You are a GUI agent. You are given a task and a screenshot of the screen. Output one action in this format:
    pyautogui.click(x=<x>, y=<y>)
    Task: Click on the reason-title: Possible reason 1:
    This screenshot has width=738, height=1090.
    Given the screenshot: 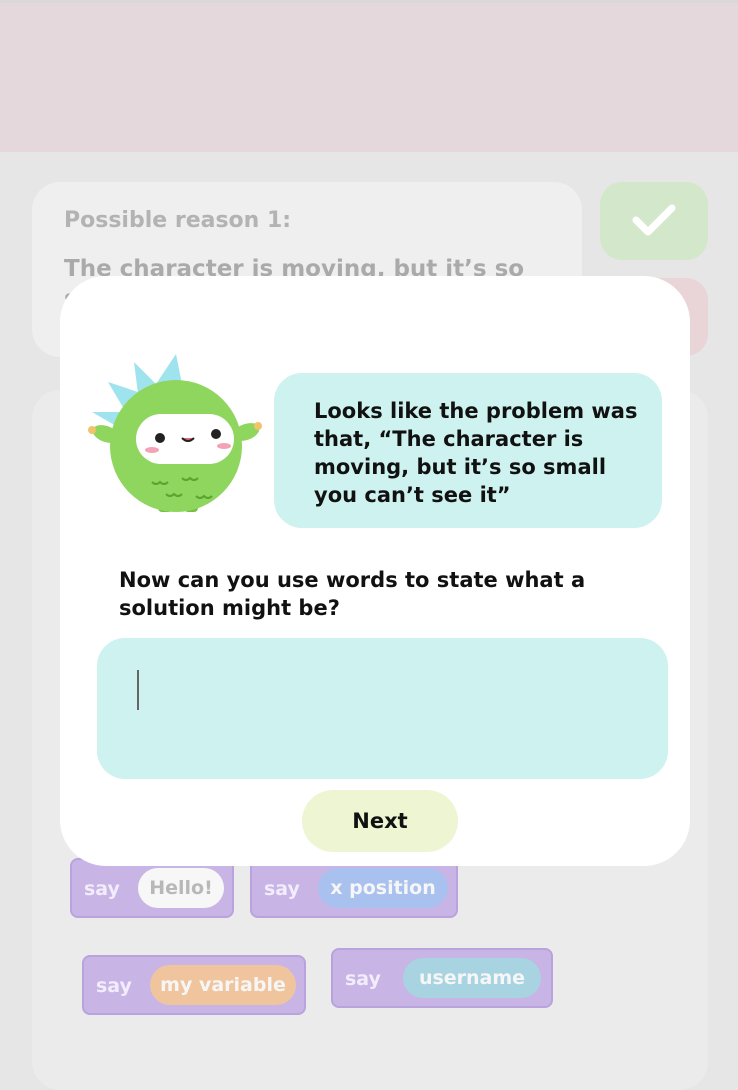 What is the action you would take?
    pyautogui.click(x=178, y=220)
    